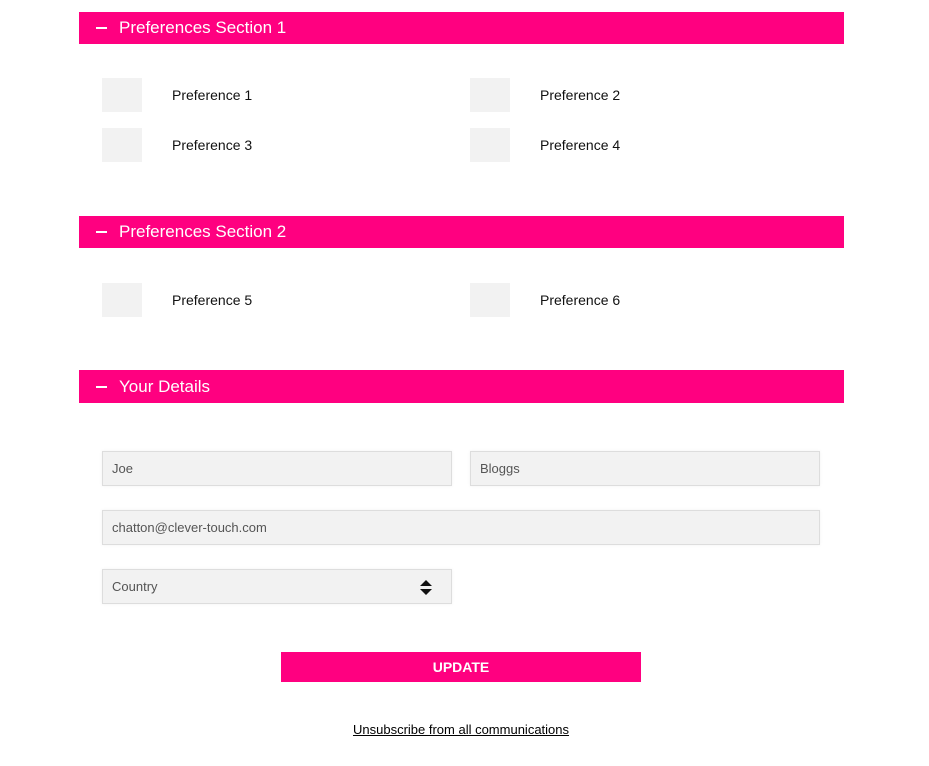 Image resolution: width=929 pixels, height=766 pixels. Describe the element at coordinates (645, 468) in the screenshot. I see `last-name-input: Bloggs` at that location.